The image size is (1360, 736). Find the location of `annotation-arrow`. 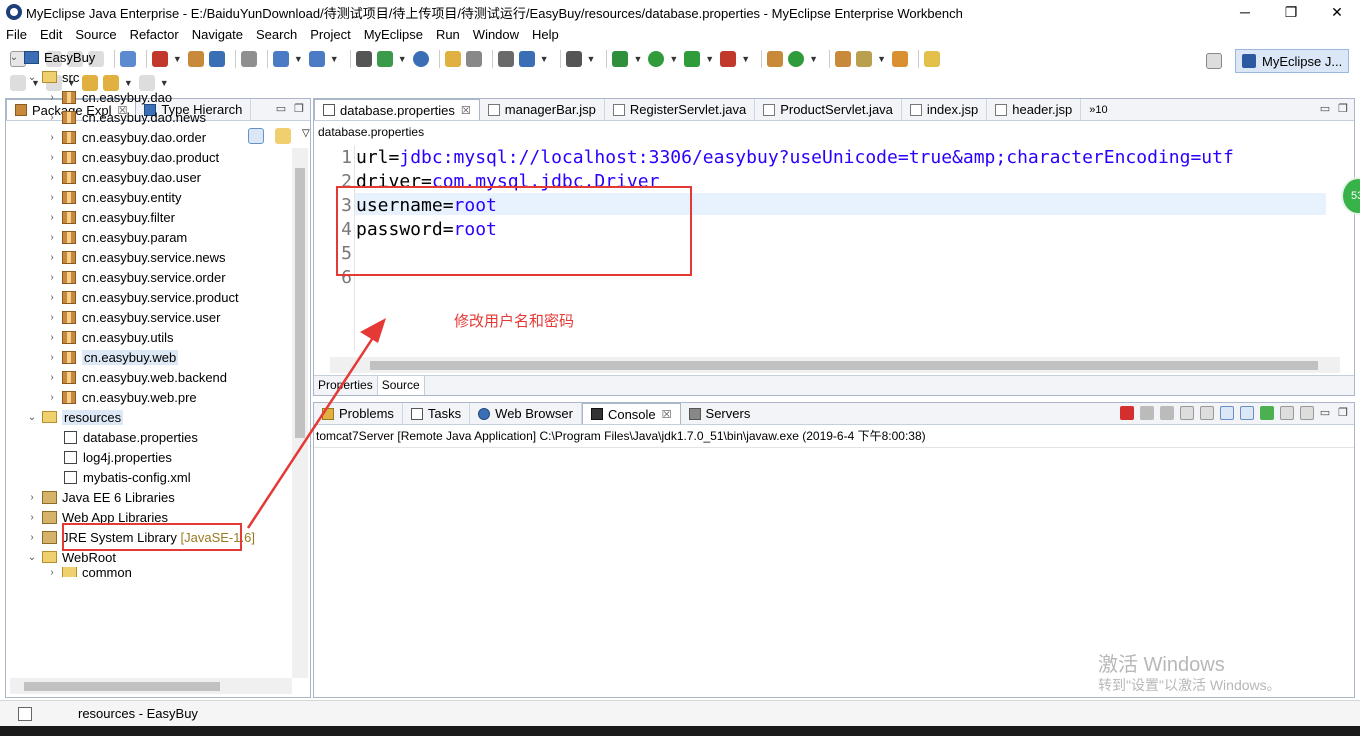

annotation-arrow is located at coordinates (316, 423).